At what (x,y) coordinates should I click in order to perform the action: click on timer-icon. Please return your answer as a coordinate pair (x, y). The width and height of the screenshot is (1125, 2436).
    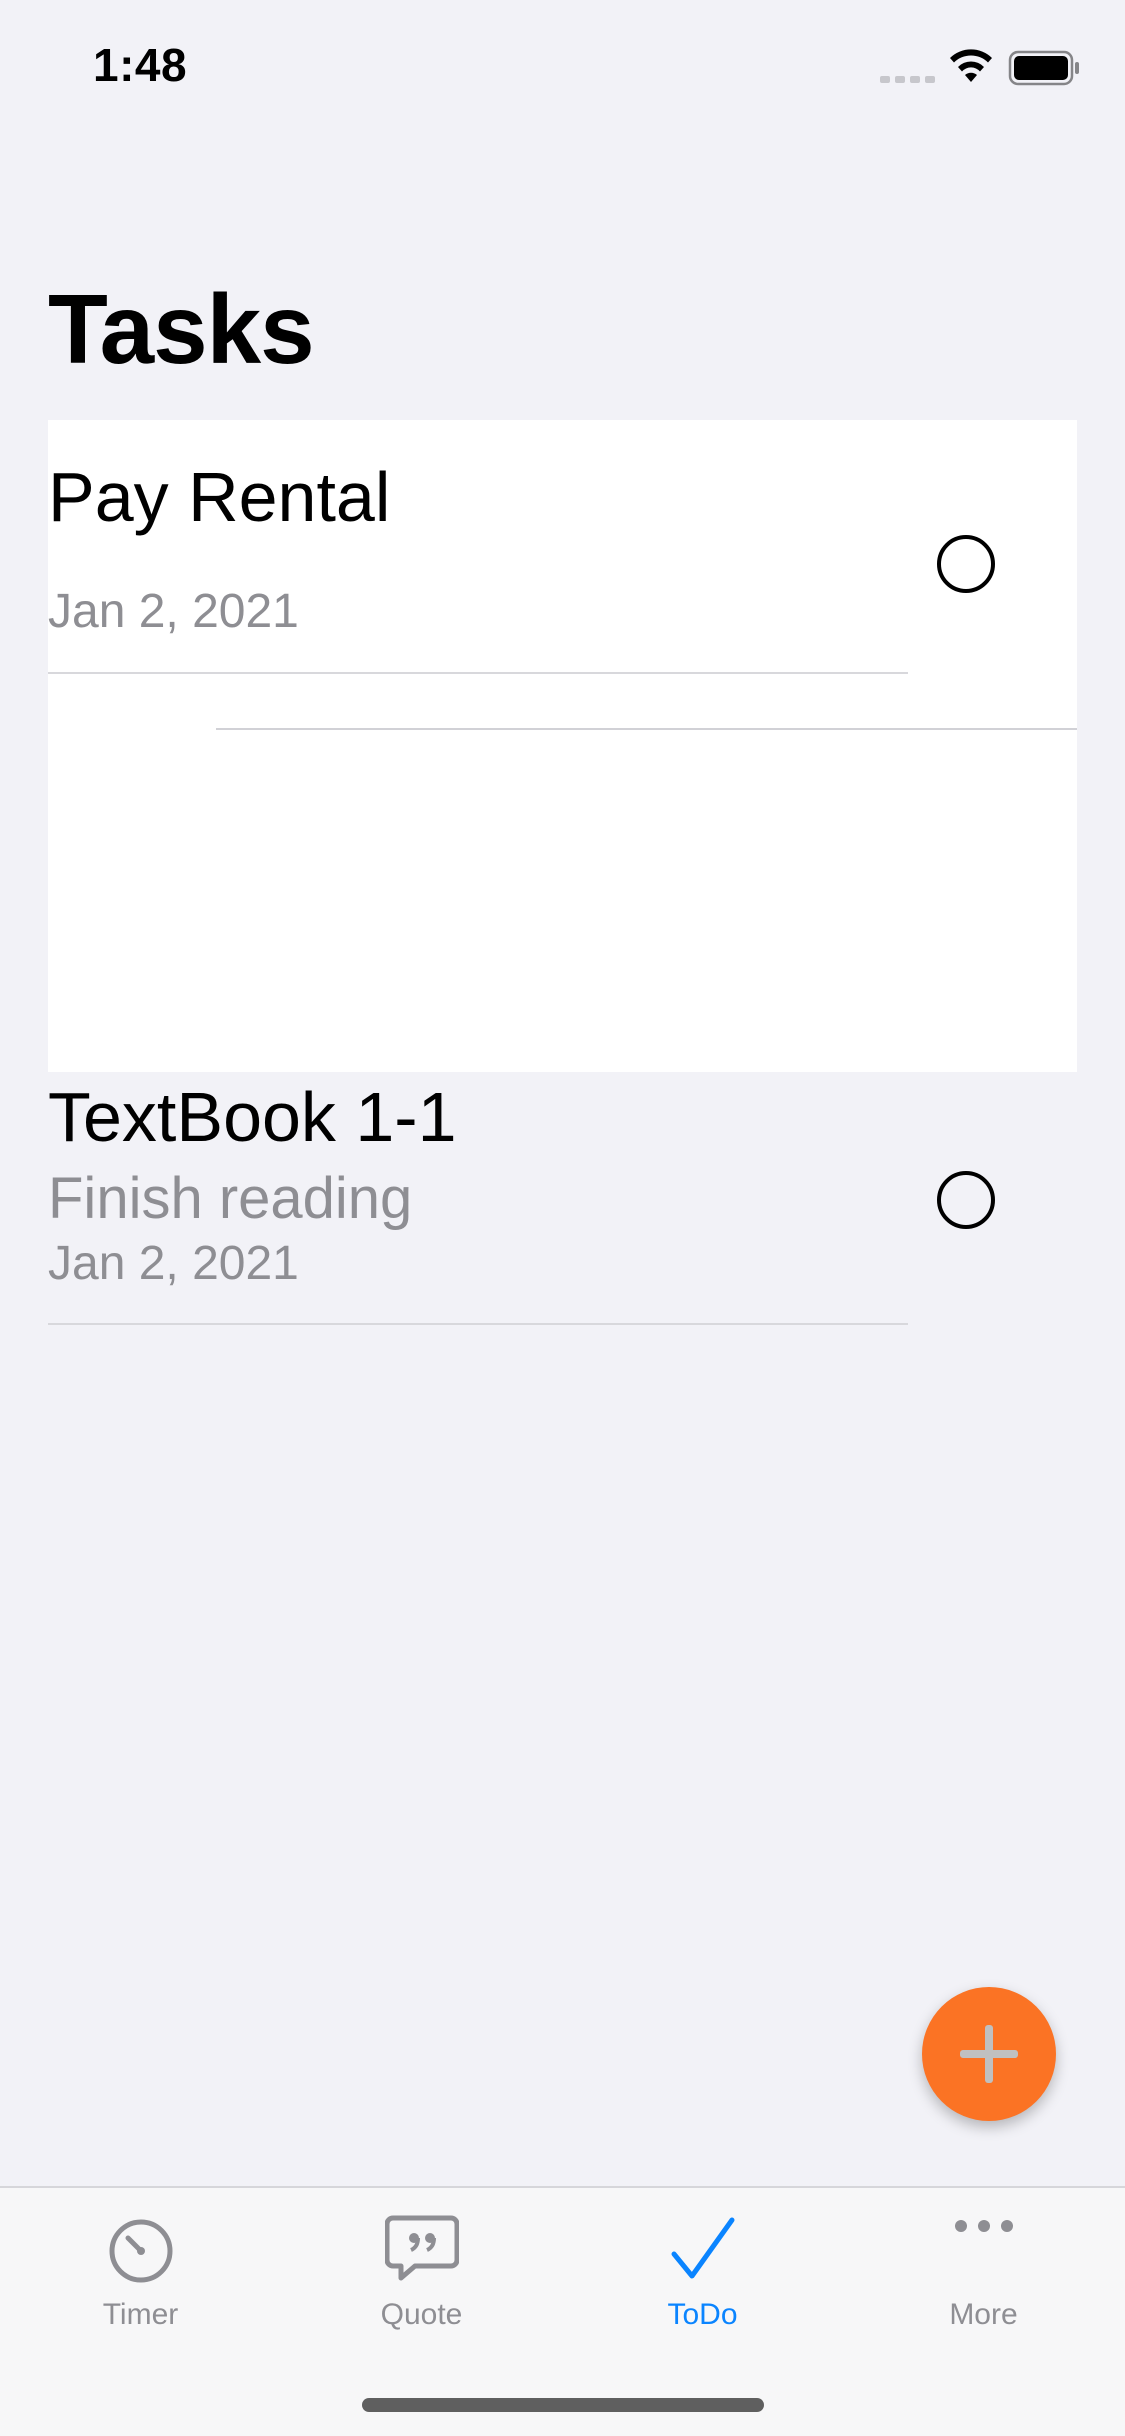
    Looking at the image, I should click on (140, 2251).